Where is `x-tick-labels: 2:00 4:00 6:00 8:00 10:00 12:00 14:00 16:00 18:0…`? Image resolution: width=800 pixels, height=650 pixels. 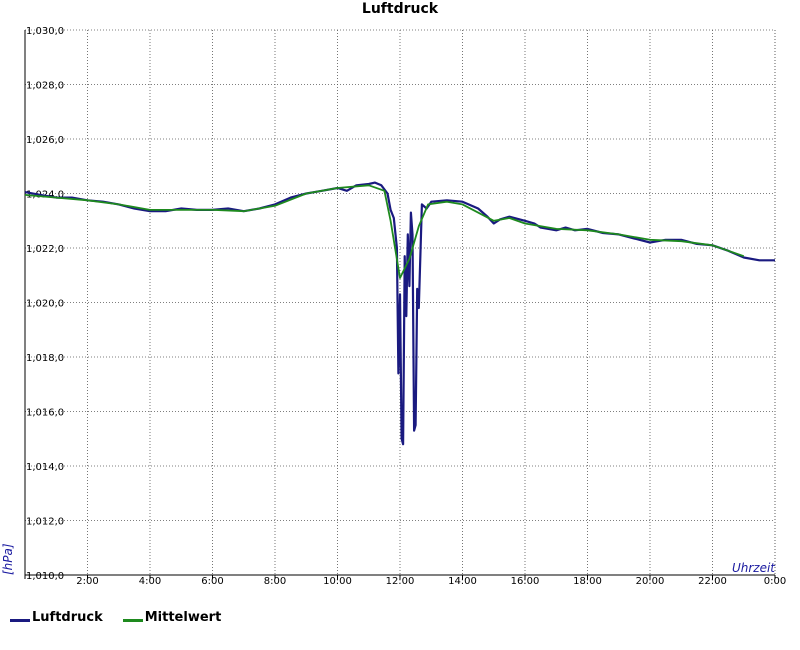
x-tick-labels: 2:00 4:00 6:00 8:00 10:00 12:00 14:00 16:00 18:0… is located at coordinates (431, 581).